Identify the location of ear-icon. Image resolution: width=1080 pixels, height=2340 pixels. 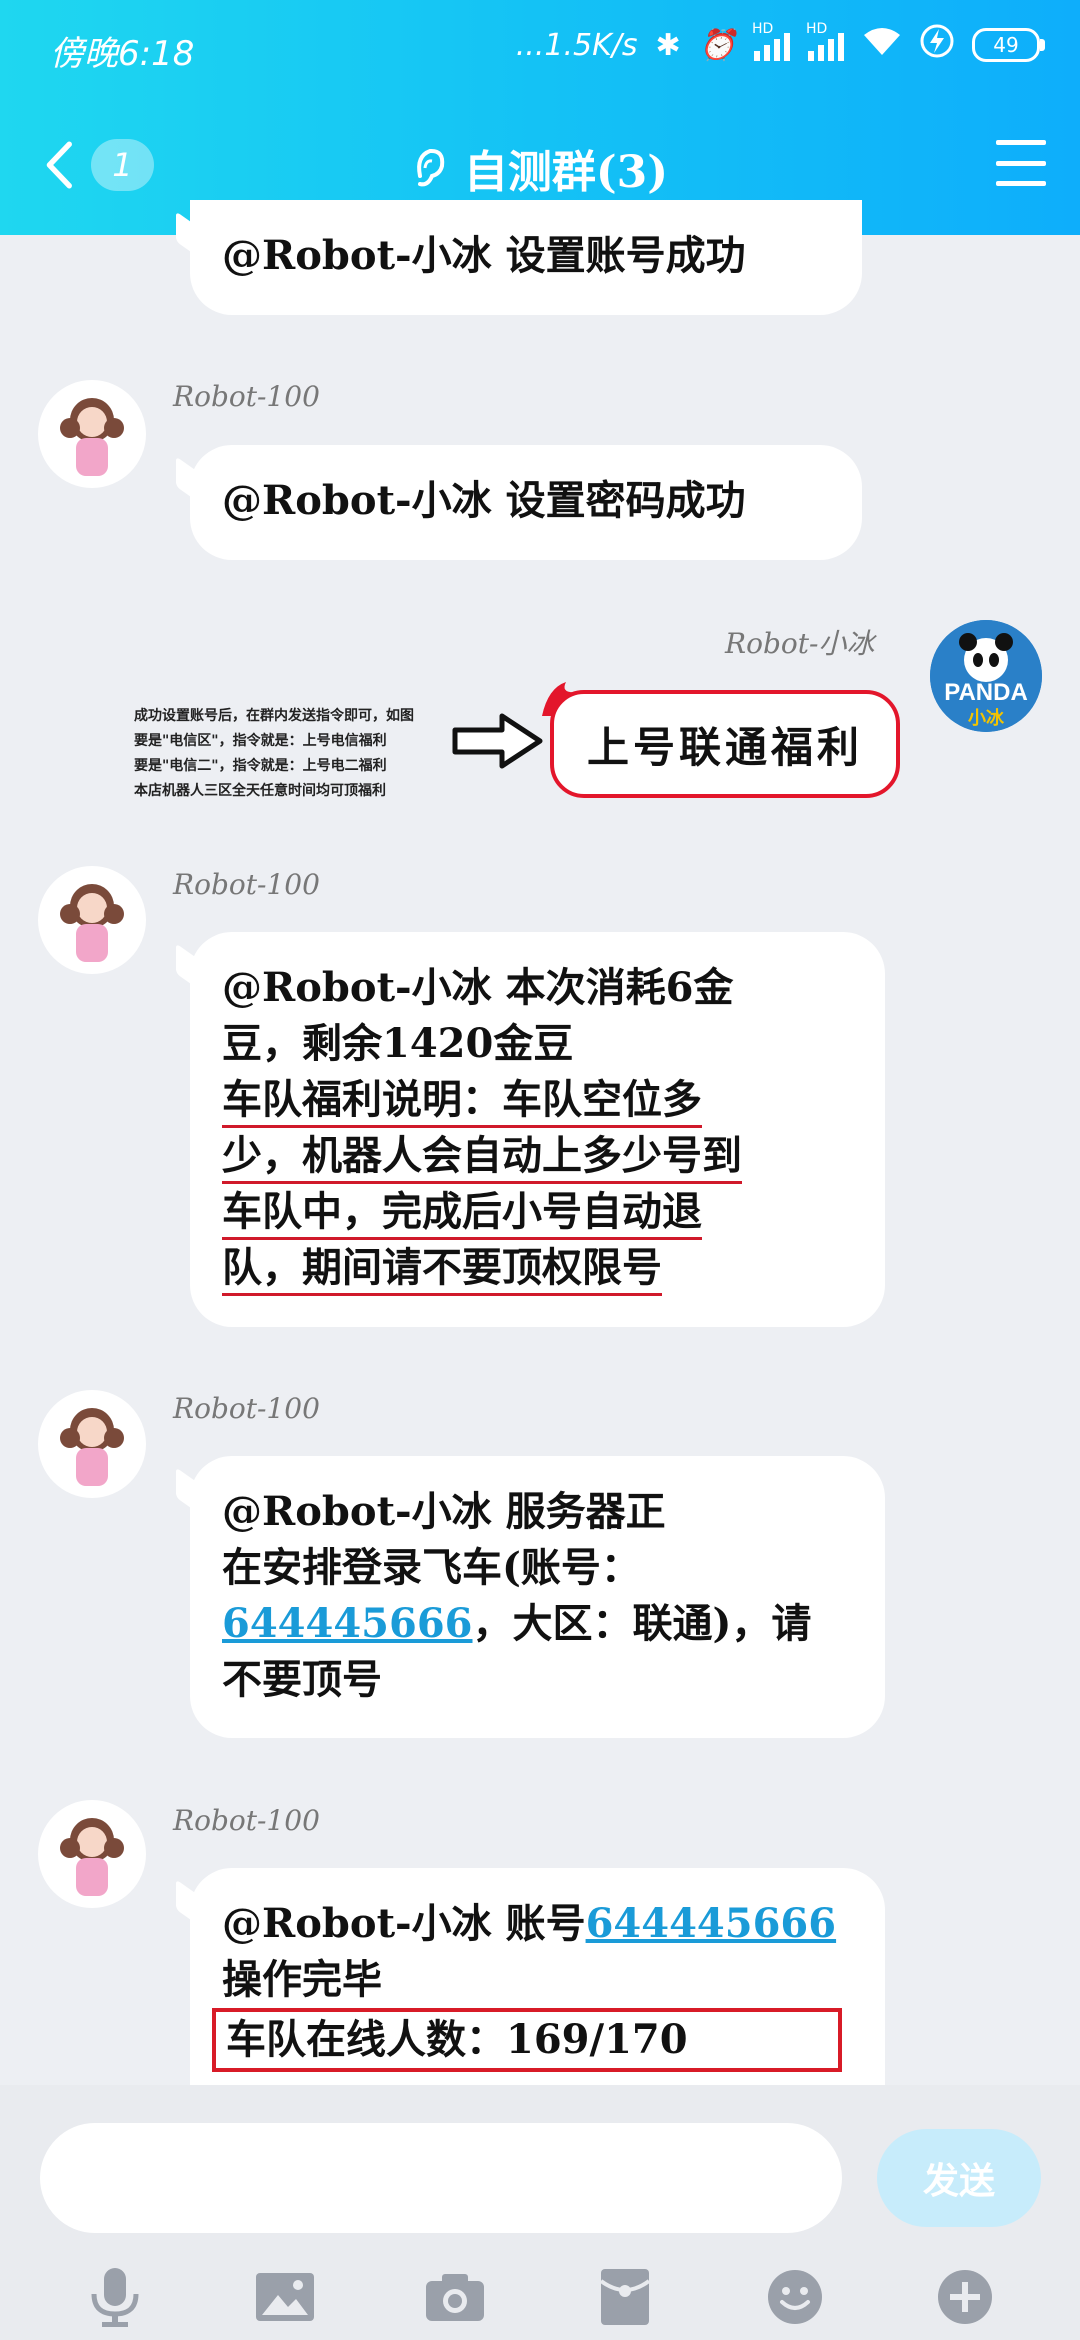
(430, 167).